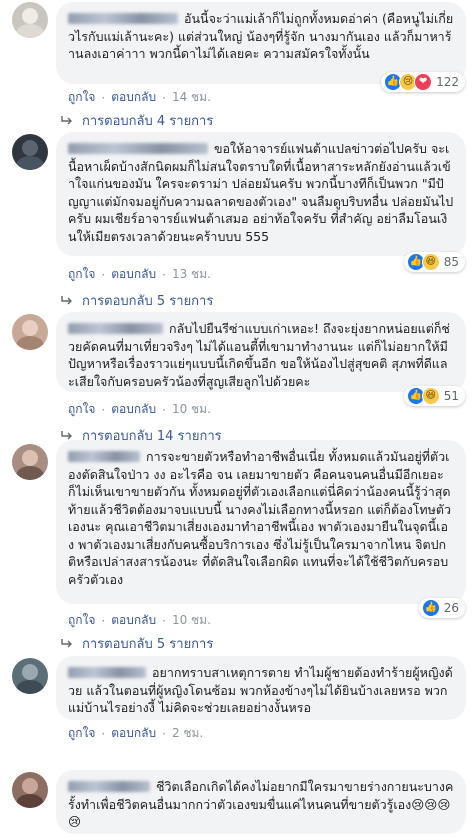 The height and width of the screenshot is (837, 475). What do you see at coordinates (191, 97) in the screenshot?
I see `timestamp: 14 ชม.` at bounding box center [191, 97].